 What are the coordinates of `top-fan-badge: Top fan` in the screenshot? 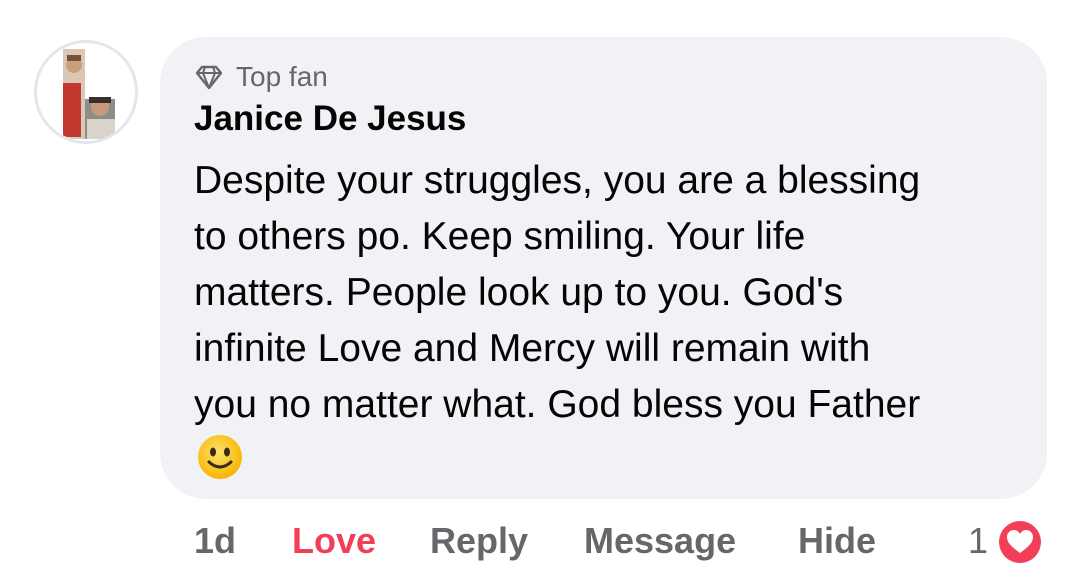 It's located at (261, 77).